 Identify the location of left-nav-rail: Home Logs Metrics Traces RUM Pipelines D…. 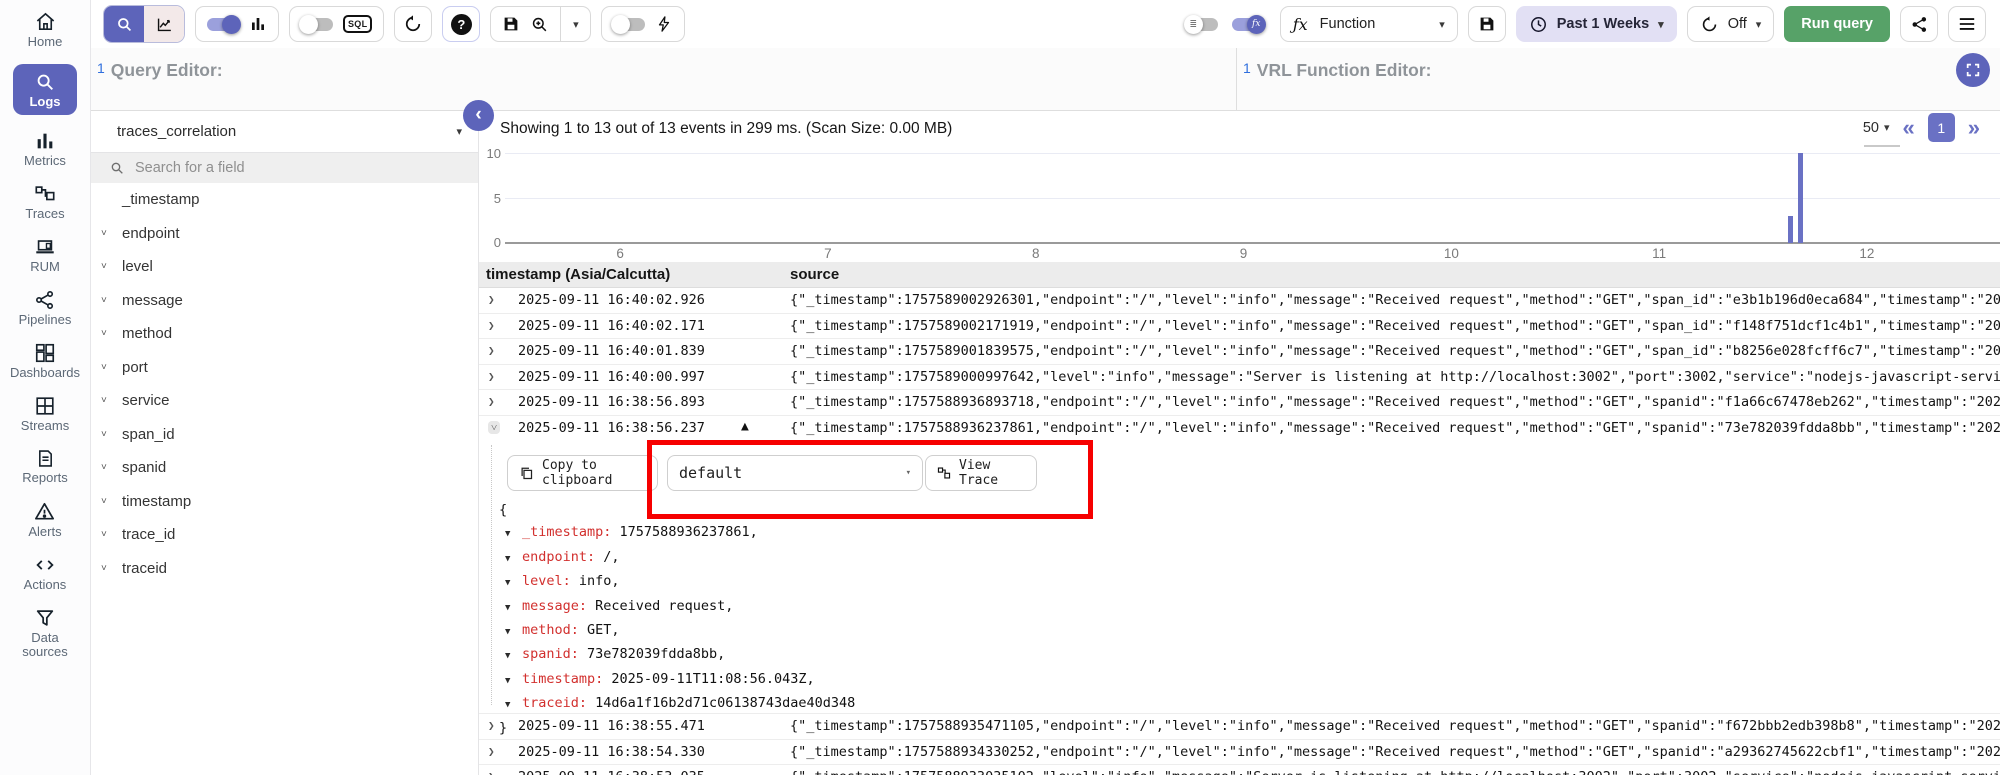
(45, 387).